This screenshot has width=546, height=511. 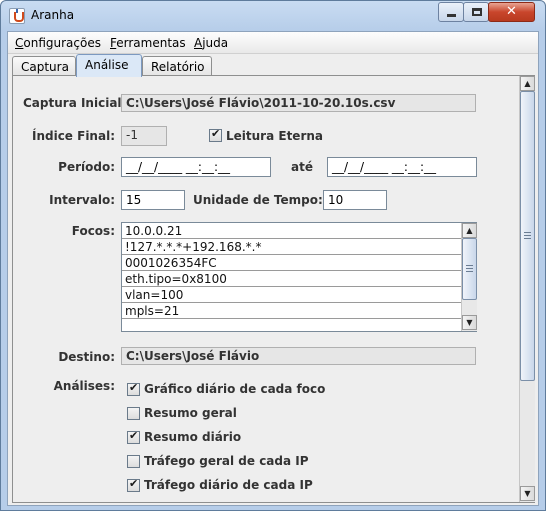 I want to click on captura-inicial-field: C:\Users\José Flávio\2011-10-20.10s.csv, so click(x=298, y=103).